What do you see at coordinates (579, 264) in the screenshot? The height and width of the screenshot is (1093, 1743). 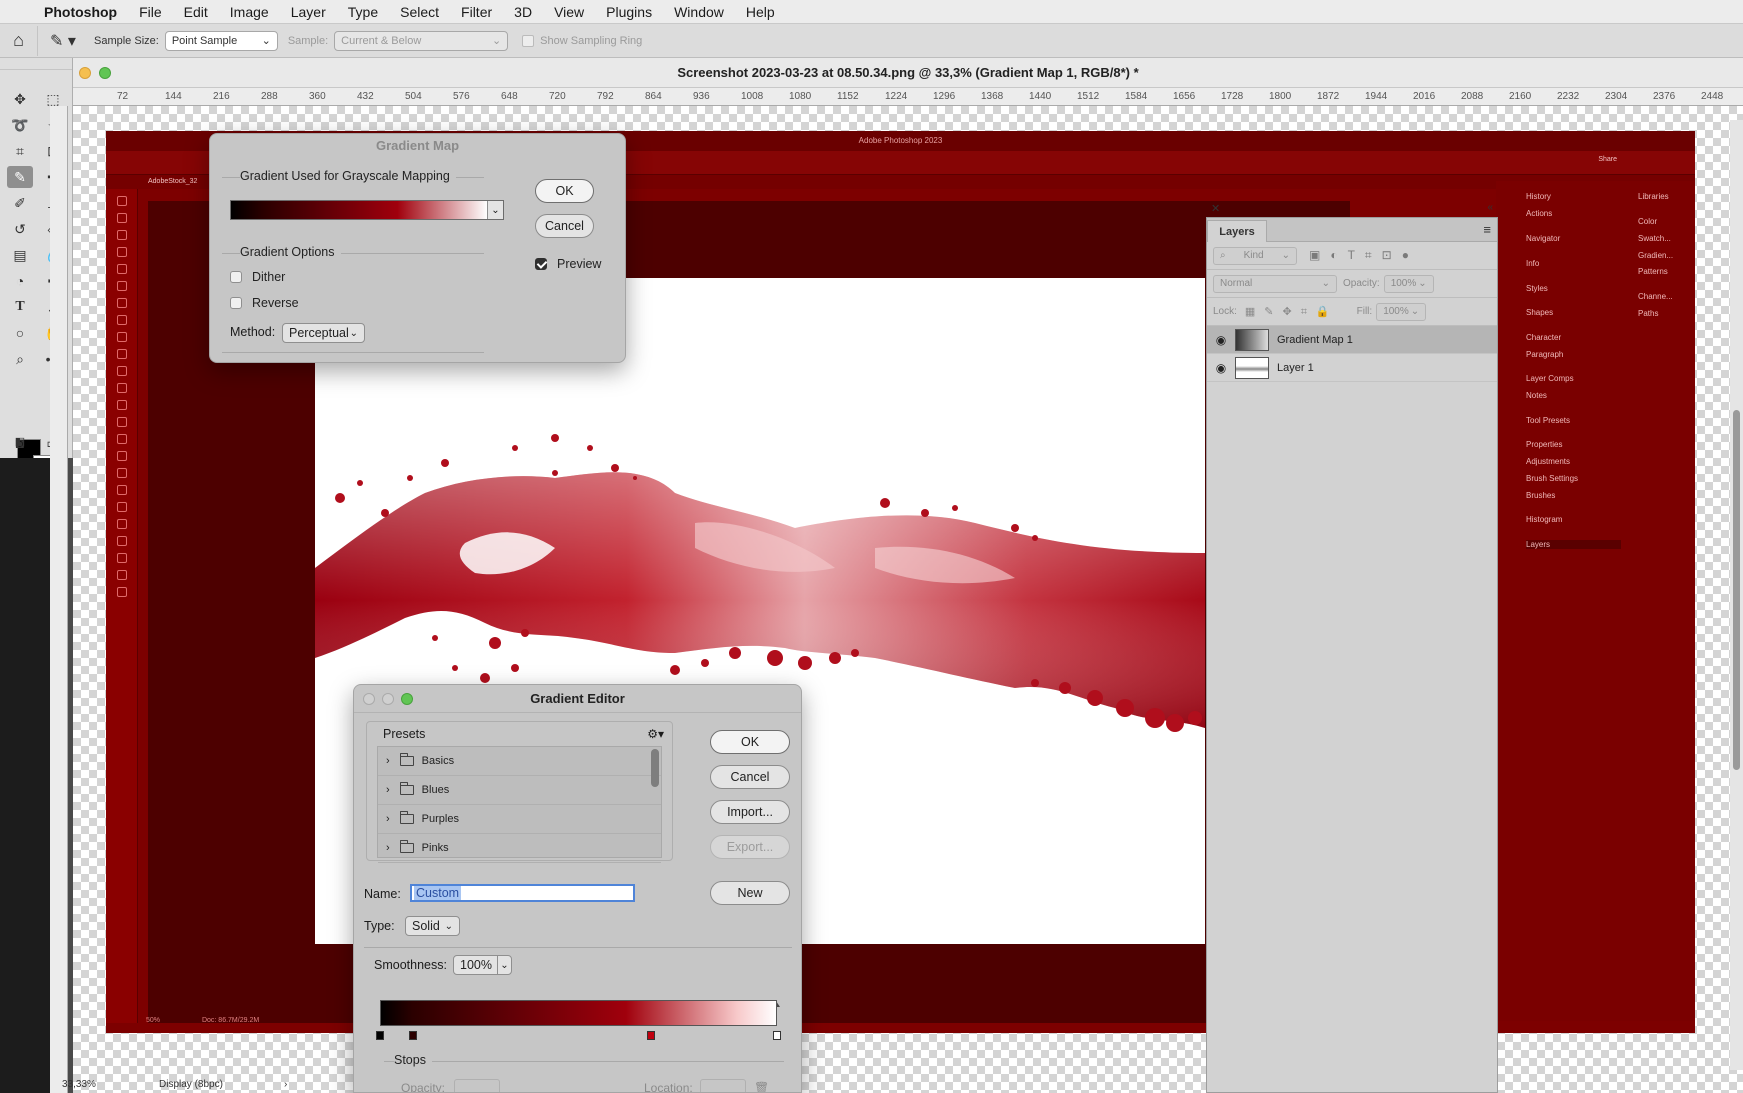 I see `preview-label: Preview` at bounding box center [579, 264].